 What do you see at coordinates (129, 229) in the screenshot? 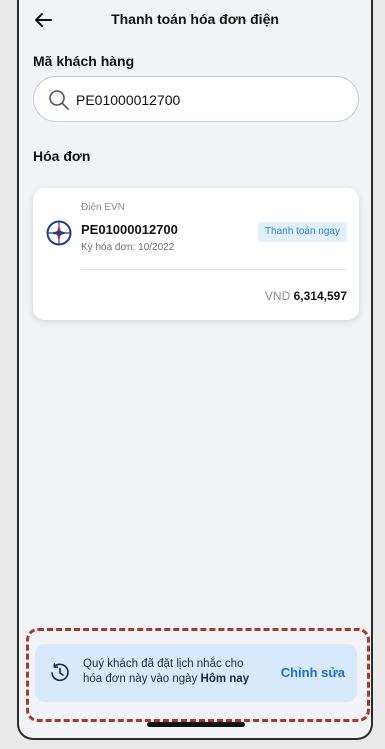
I see `bill-customer-code: PE01000012700` at bounding box center [129, 229].